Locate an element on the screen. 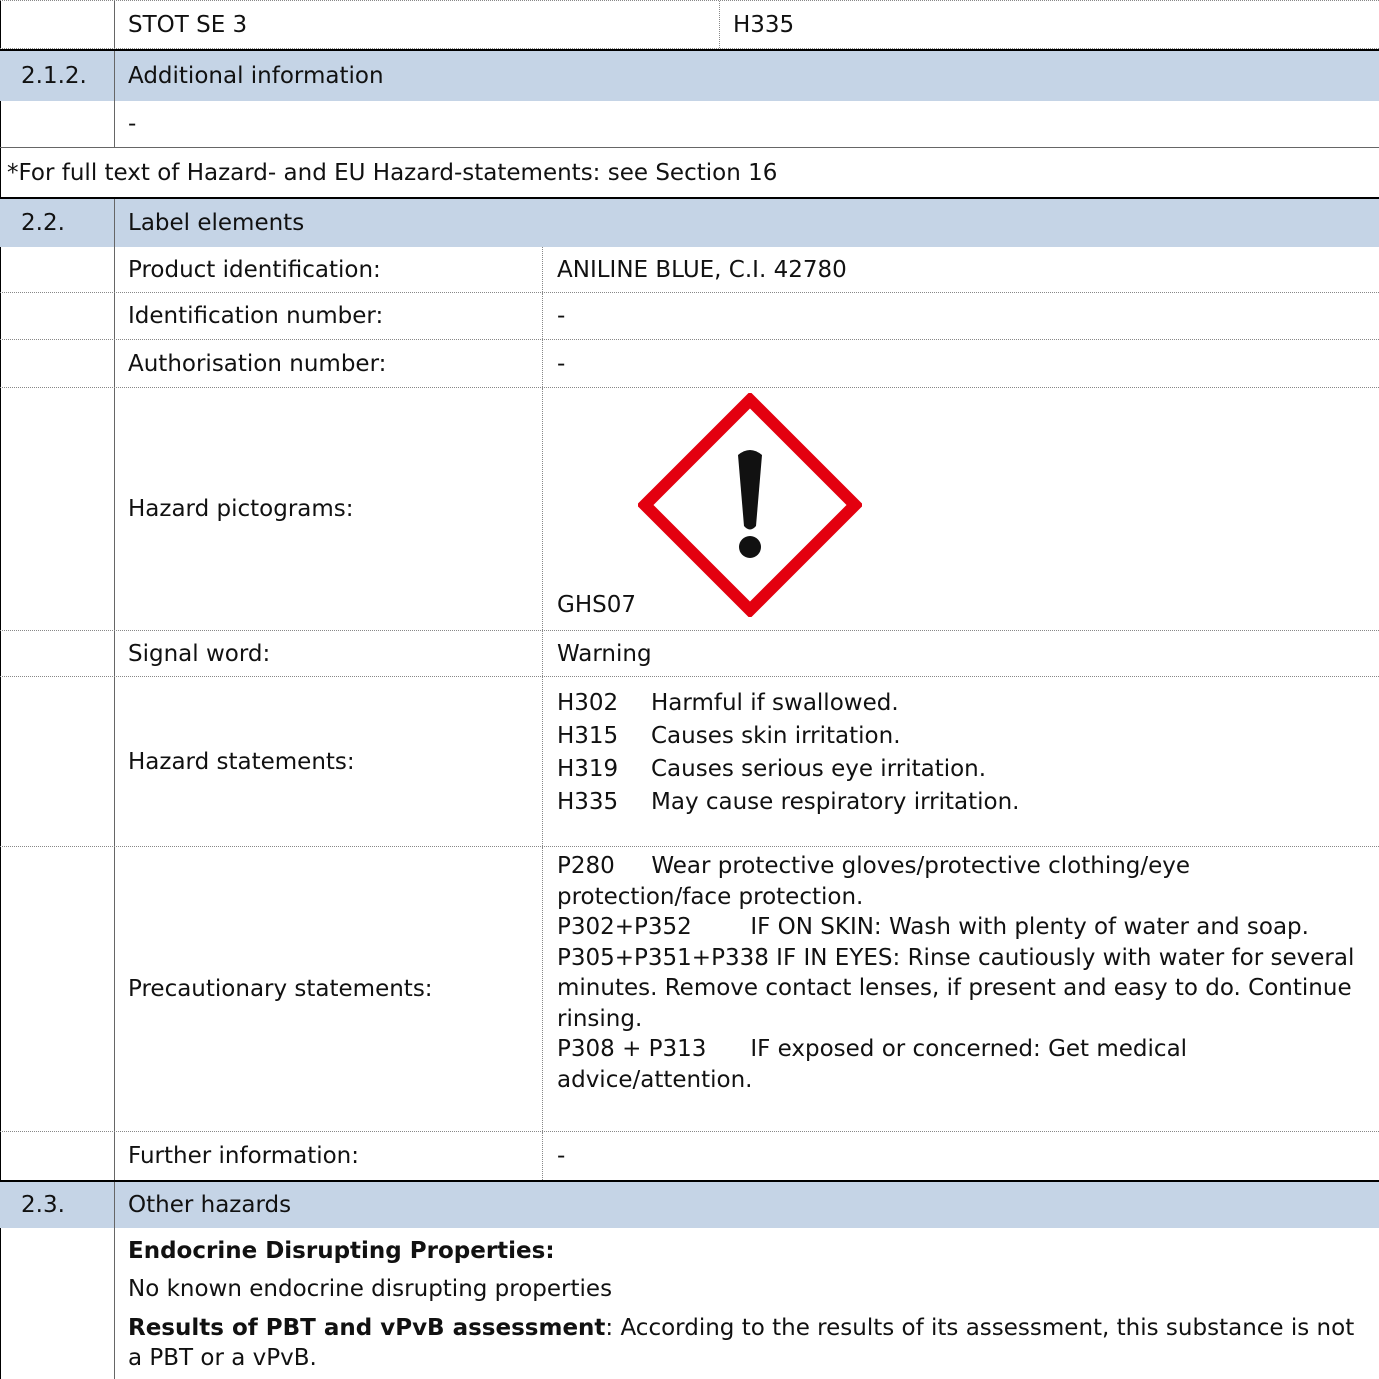 The width and height of the screenshot is (1379, 1379). pbt-heading: Results of PBT and vPvB assessment is located at coordinates (367, 1328).